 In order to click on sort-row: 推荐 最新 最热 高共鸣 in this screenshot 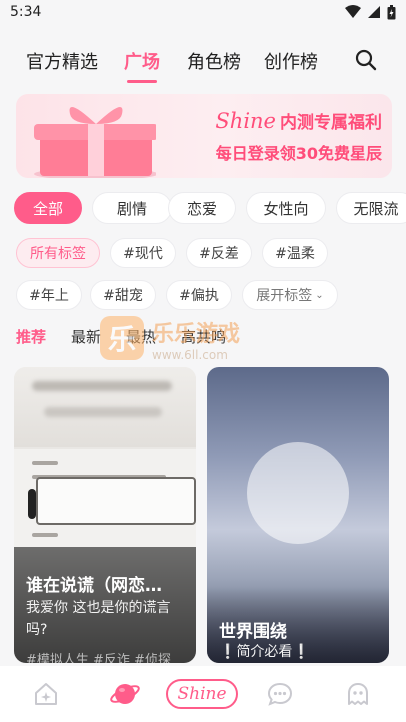, I will do `click(203, 336)`.